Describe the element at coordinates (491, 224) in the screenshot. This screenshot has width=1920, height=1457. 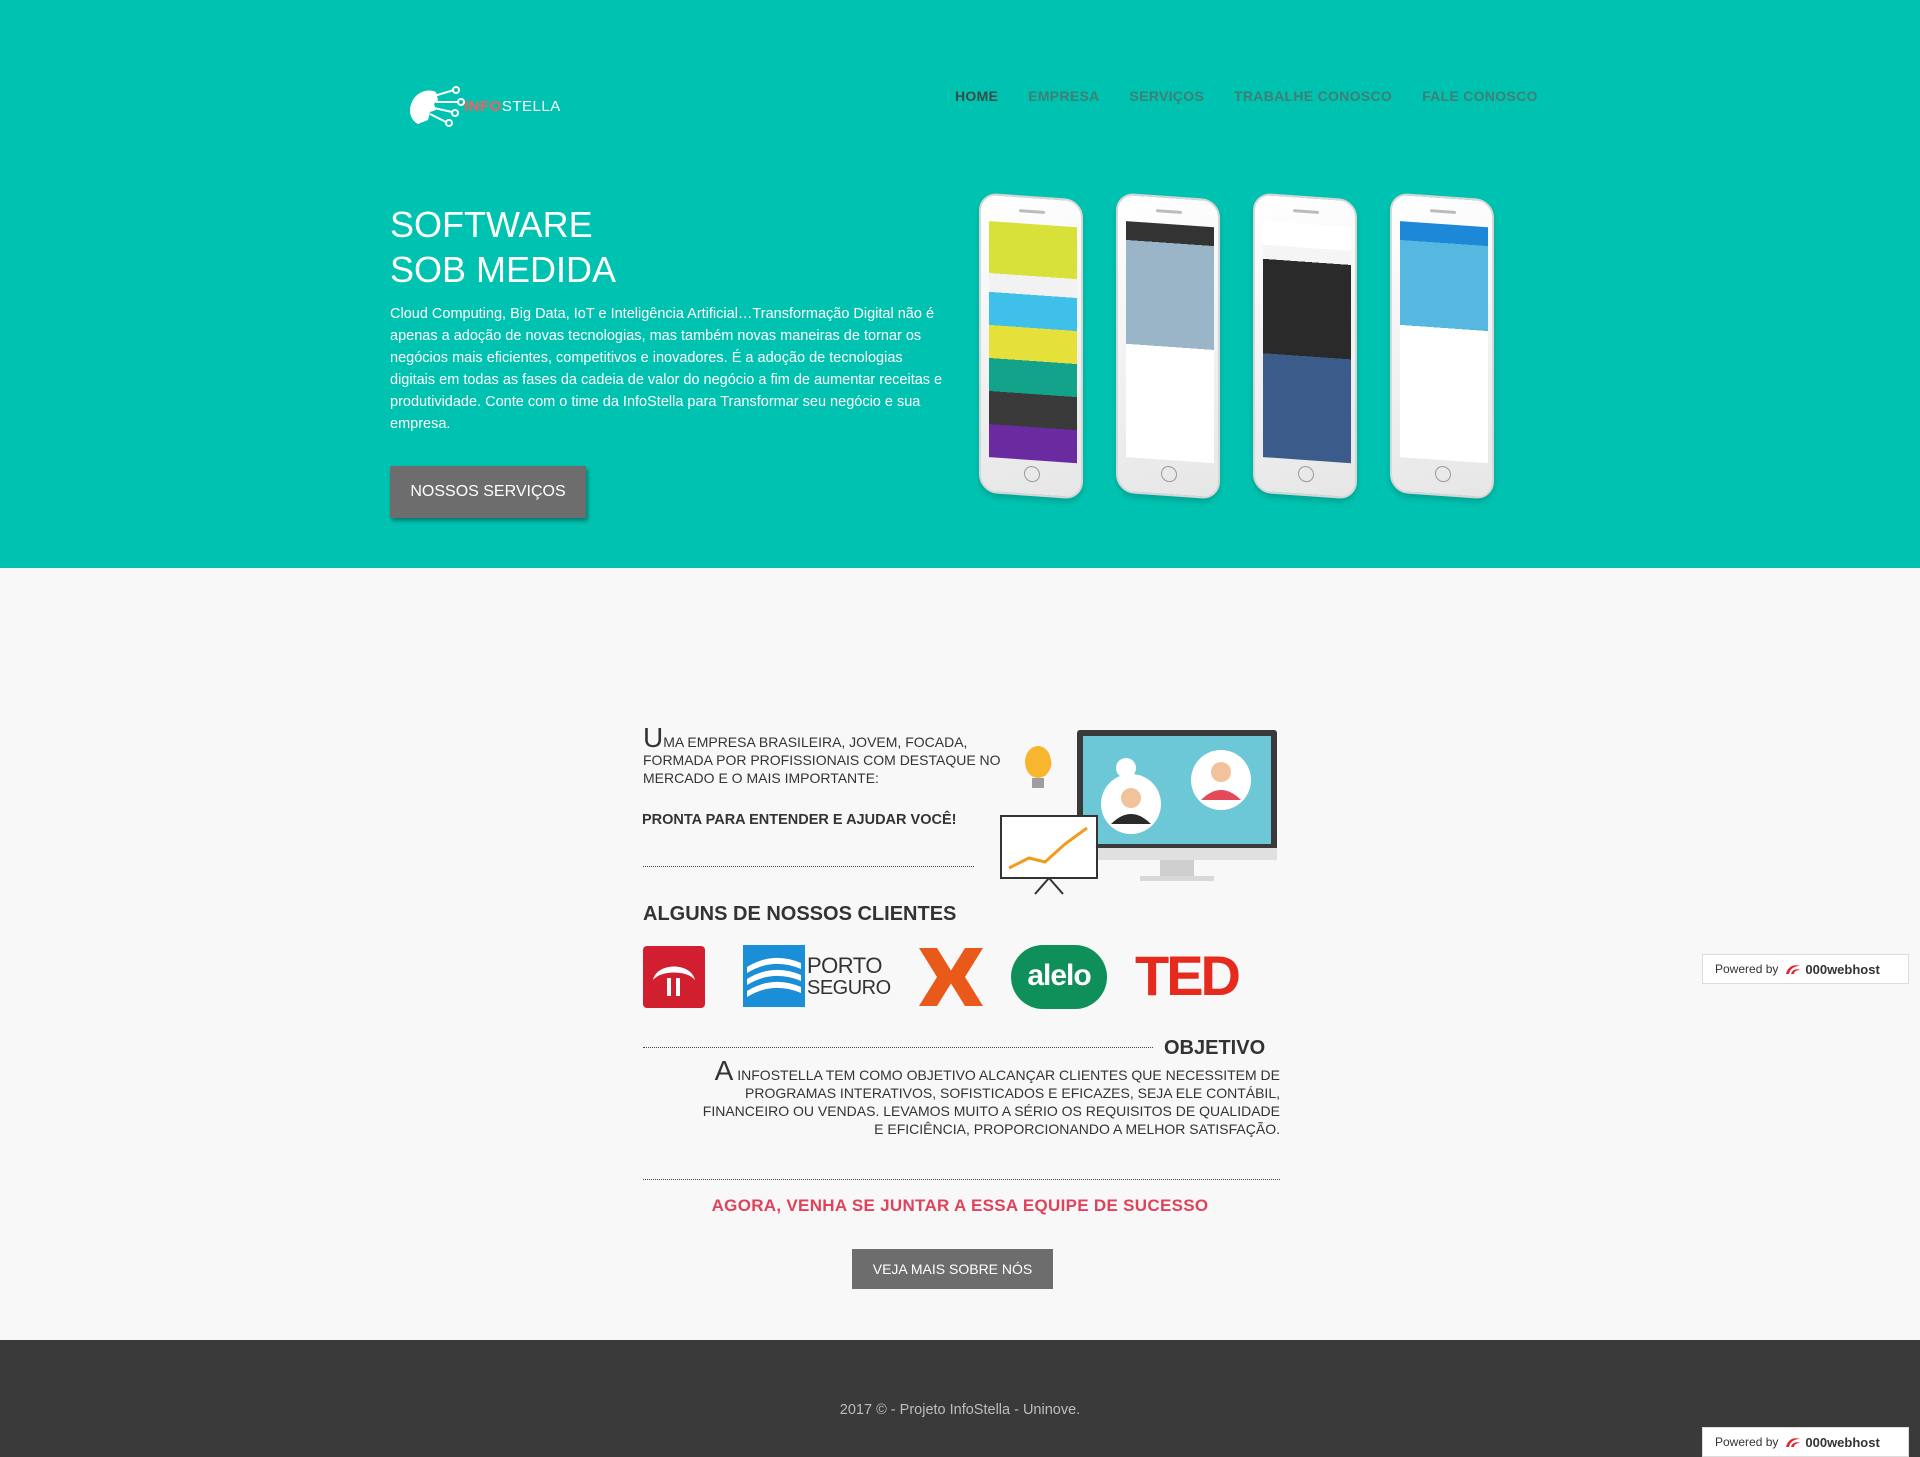
I see `hero-title-line1: SOFTWARE` at that location.